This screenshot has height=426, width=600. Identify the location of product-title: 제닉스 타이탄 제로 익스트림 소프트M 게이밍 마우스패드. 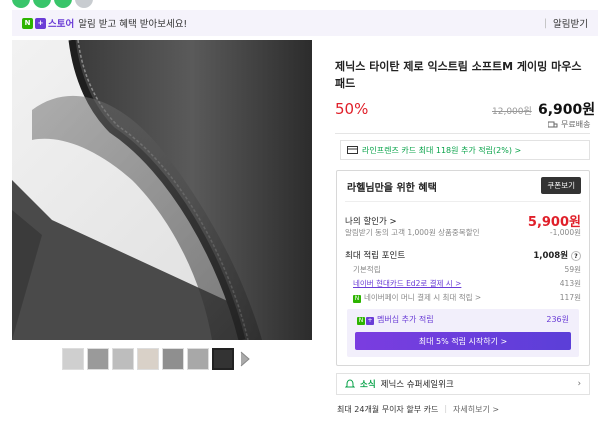
(458, 75).